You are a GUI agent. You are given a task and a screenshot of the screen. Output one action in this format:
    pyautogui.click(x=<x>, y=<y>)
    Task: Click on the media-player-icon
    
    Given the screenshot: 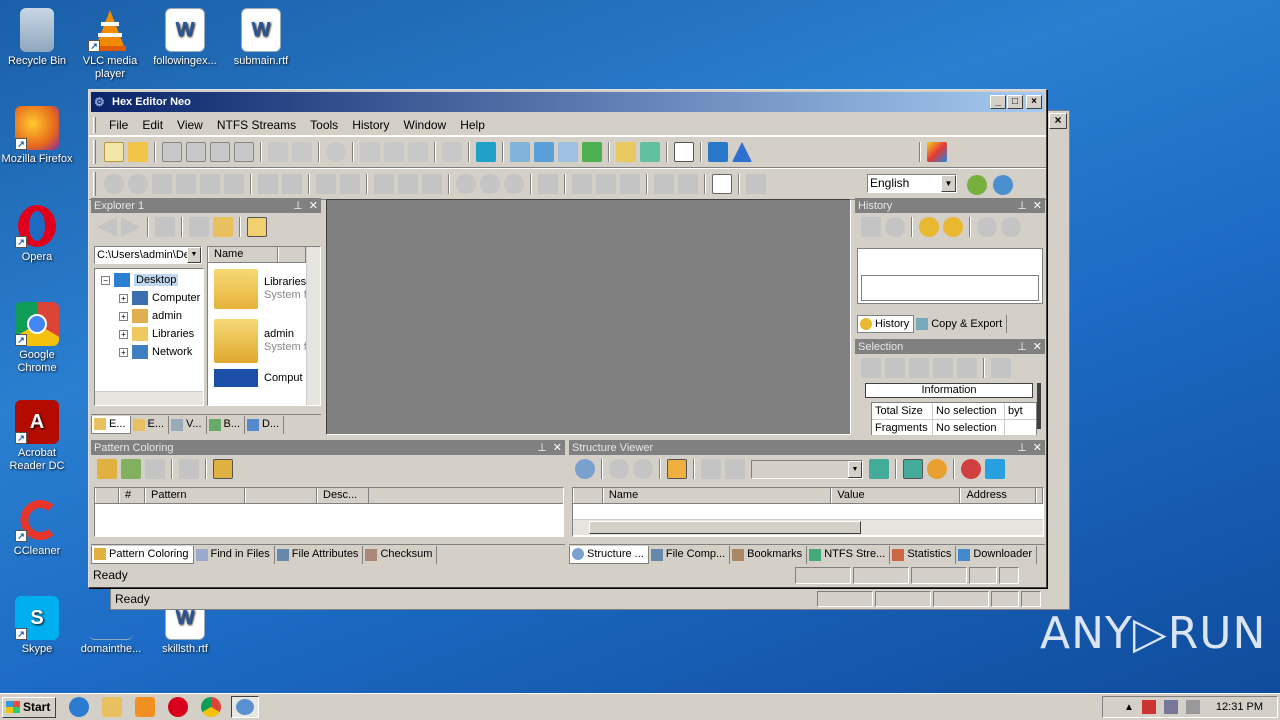 What is the action you would take?
    pyautogui.click(x=145, y=707)
    